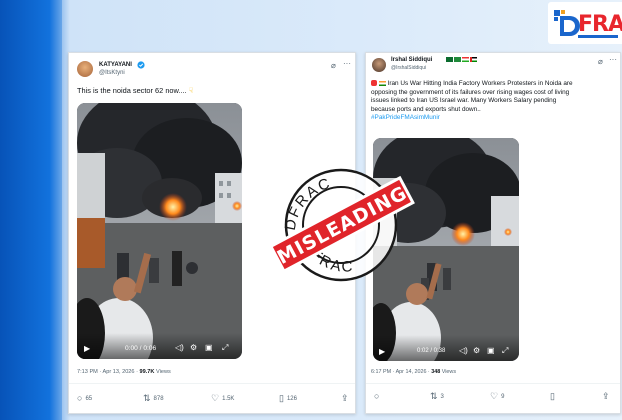 Image resolution: width=622 pixels, height=420 pixels. What do you see at coordinates (135, 90) in the screenshot?
I see `tweet-text: This is the noida sector 62 now.... ☟` at bounding box center [135, 90].